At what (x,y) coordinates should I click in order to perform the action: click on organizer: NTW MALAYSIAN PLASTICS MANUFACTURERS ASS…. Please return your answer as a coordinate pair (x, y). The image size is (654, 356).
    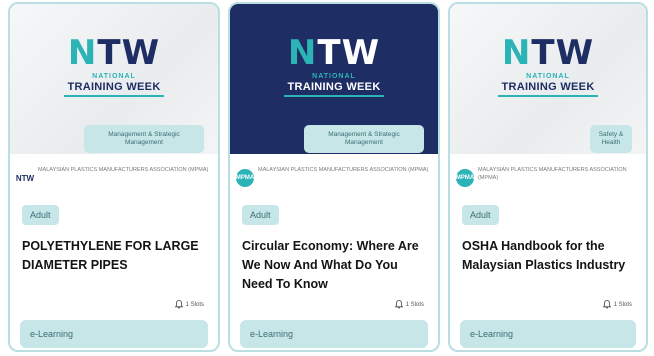
    Looking at the image, I should click on (113, 176).